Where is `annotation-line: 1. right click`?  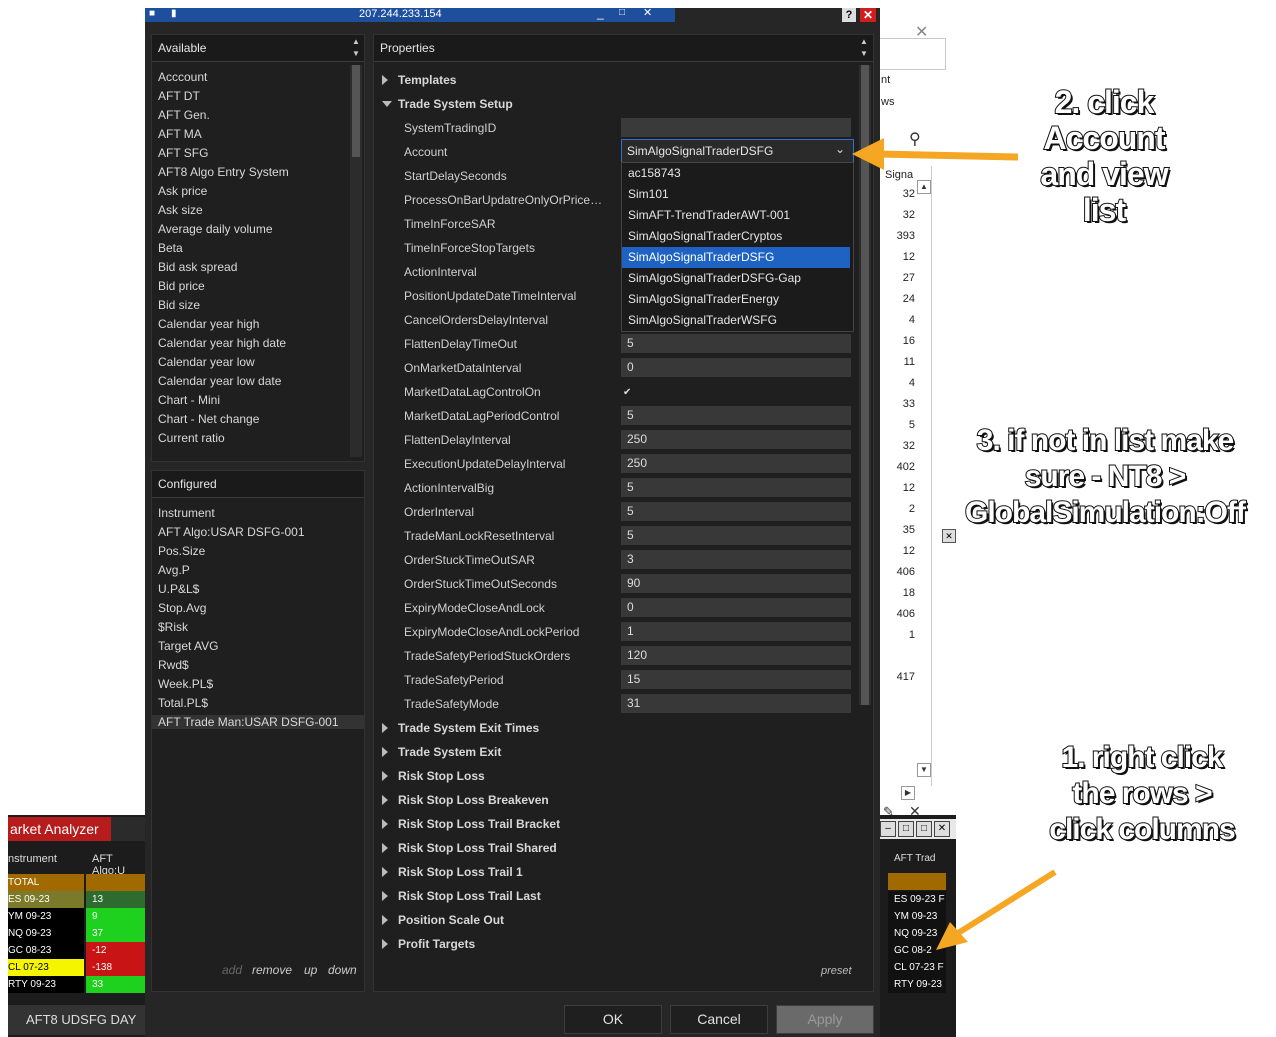 annotation-line: 1. right click is located at coordinates (1142, 757).